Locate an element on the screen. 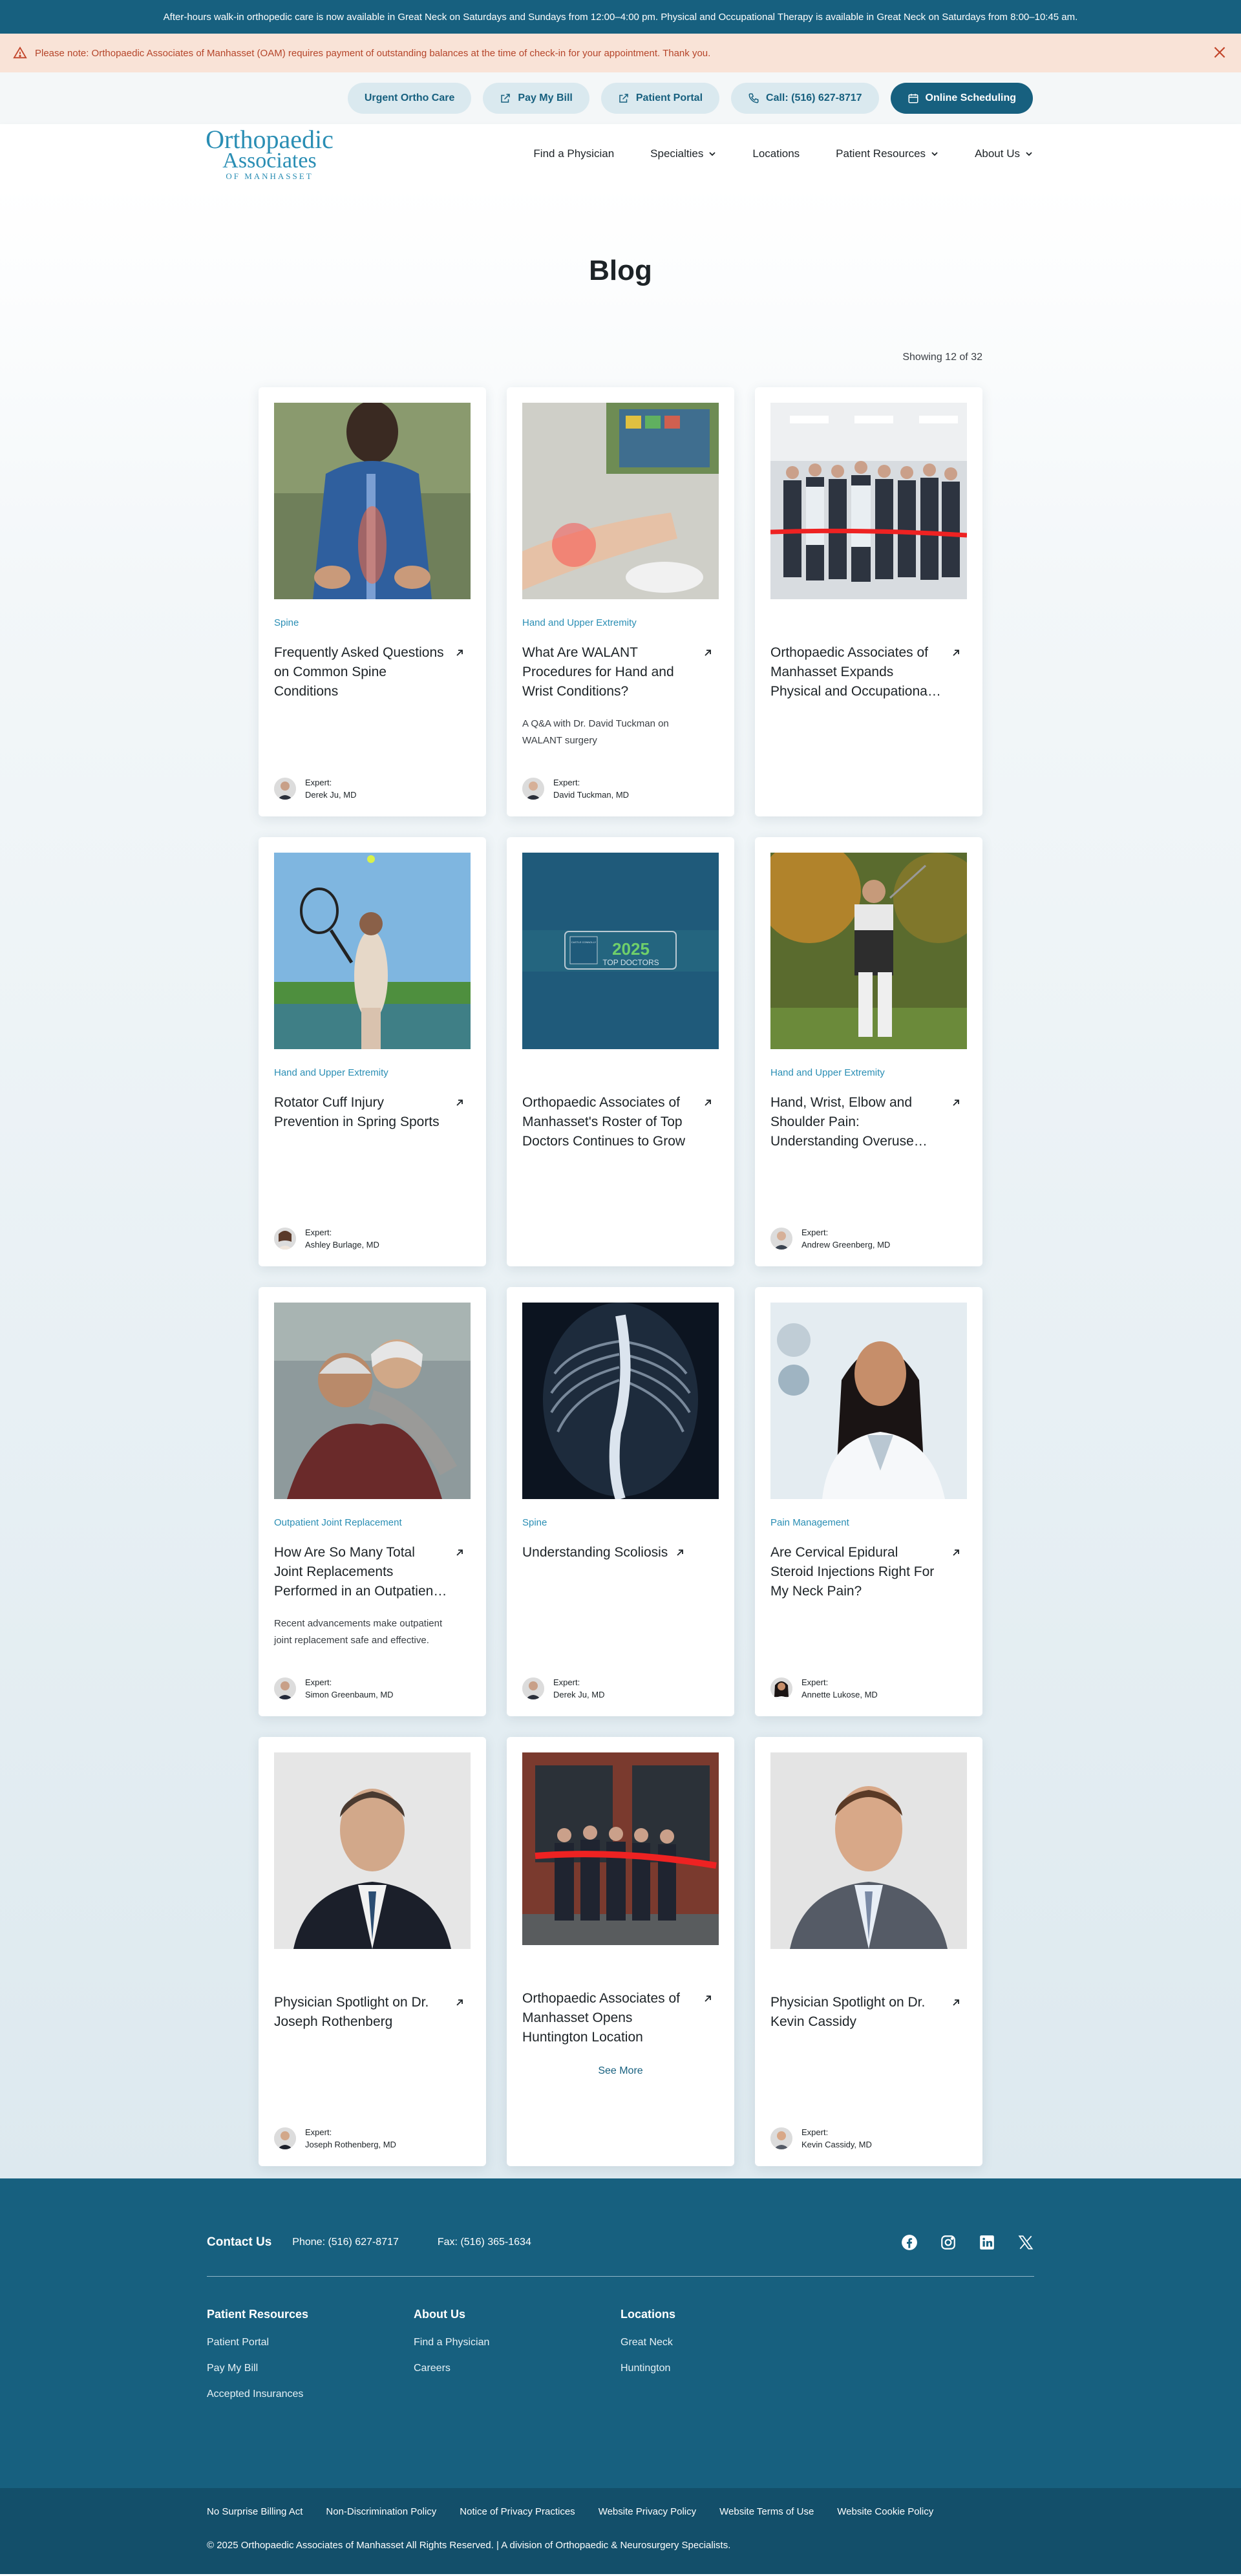 The height and width of the screenshot is (2576, 1241). nav-patient-resources: Patient Resources is located at coordinates (887, 153).